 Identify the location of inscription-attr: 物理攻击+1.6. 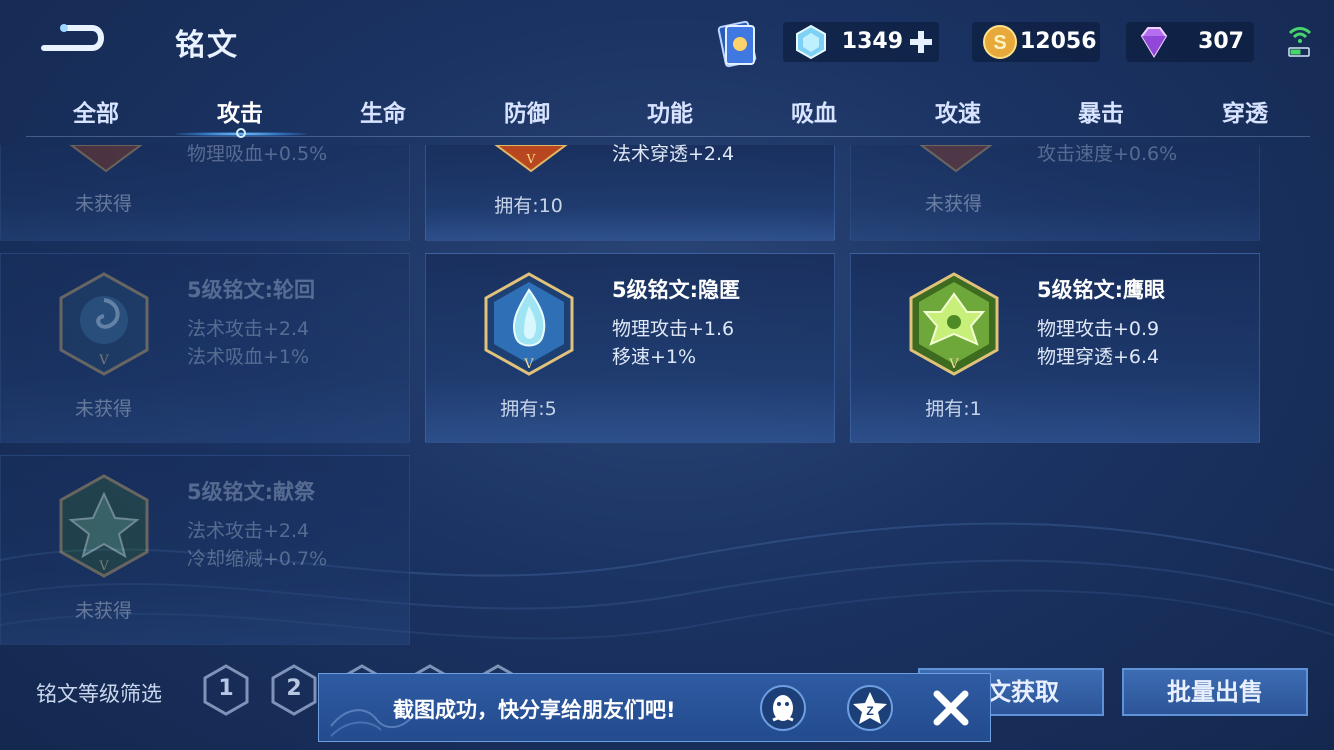
(673, 329).